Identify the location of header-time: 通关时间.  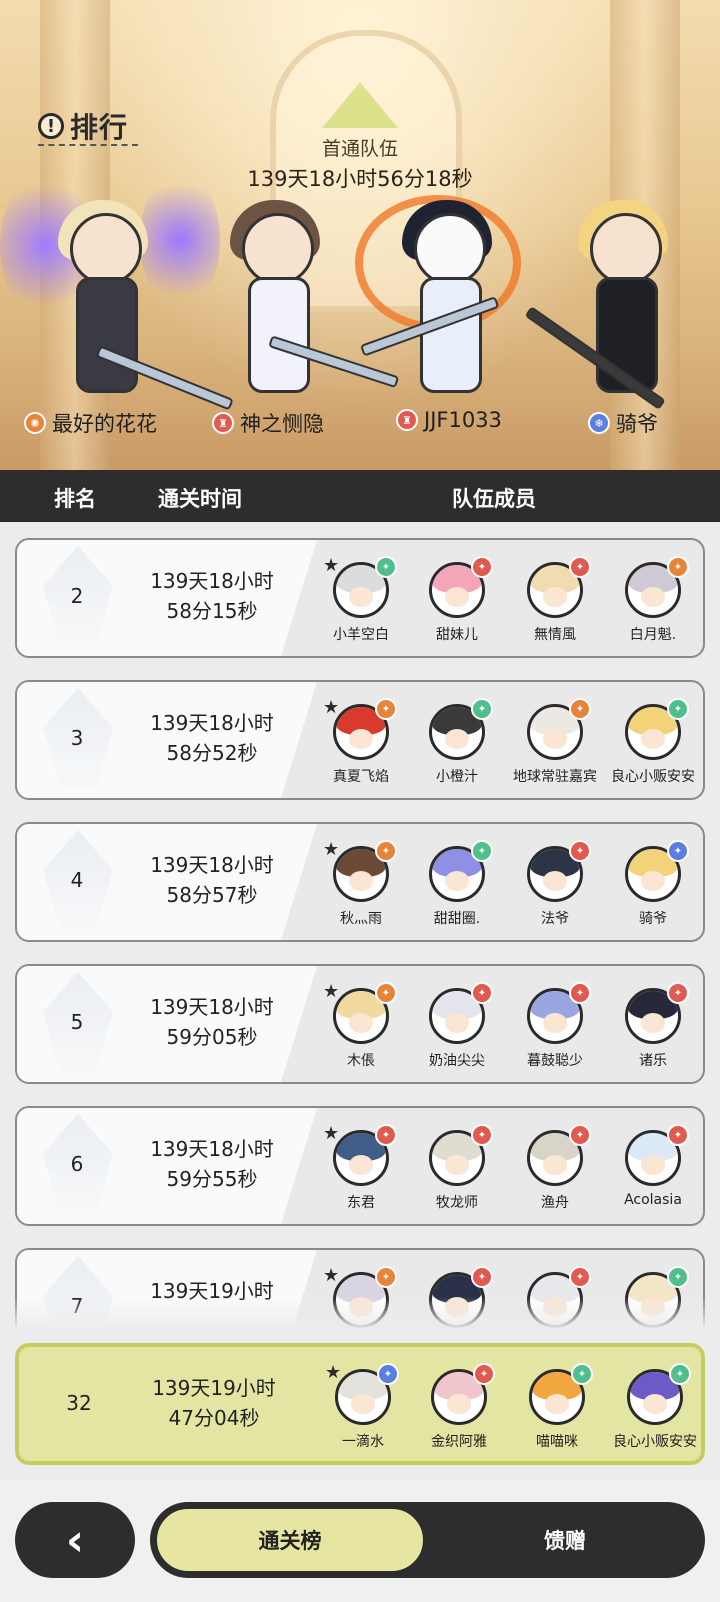
(200, 499).